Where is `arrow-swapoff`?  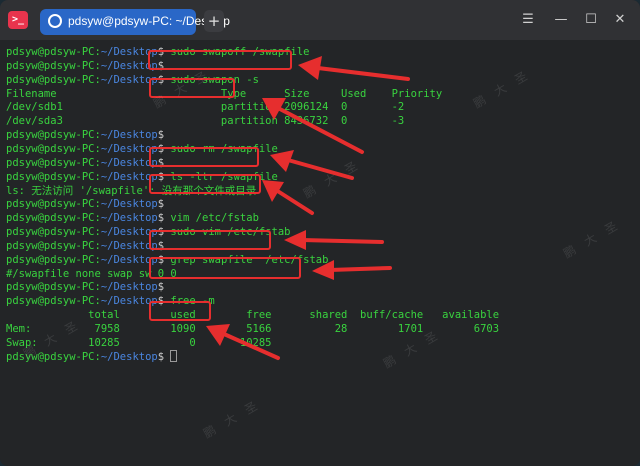 arrow-swapoff is located at coordinates (363, 73).